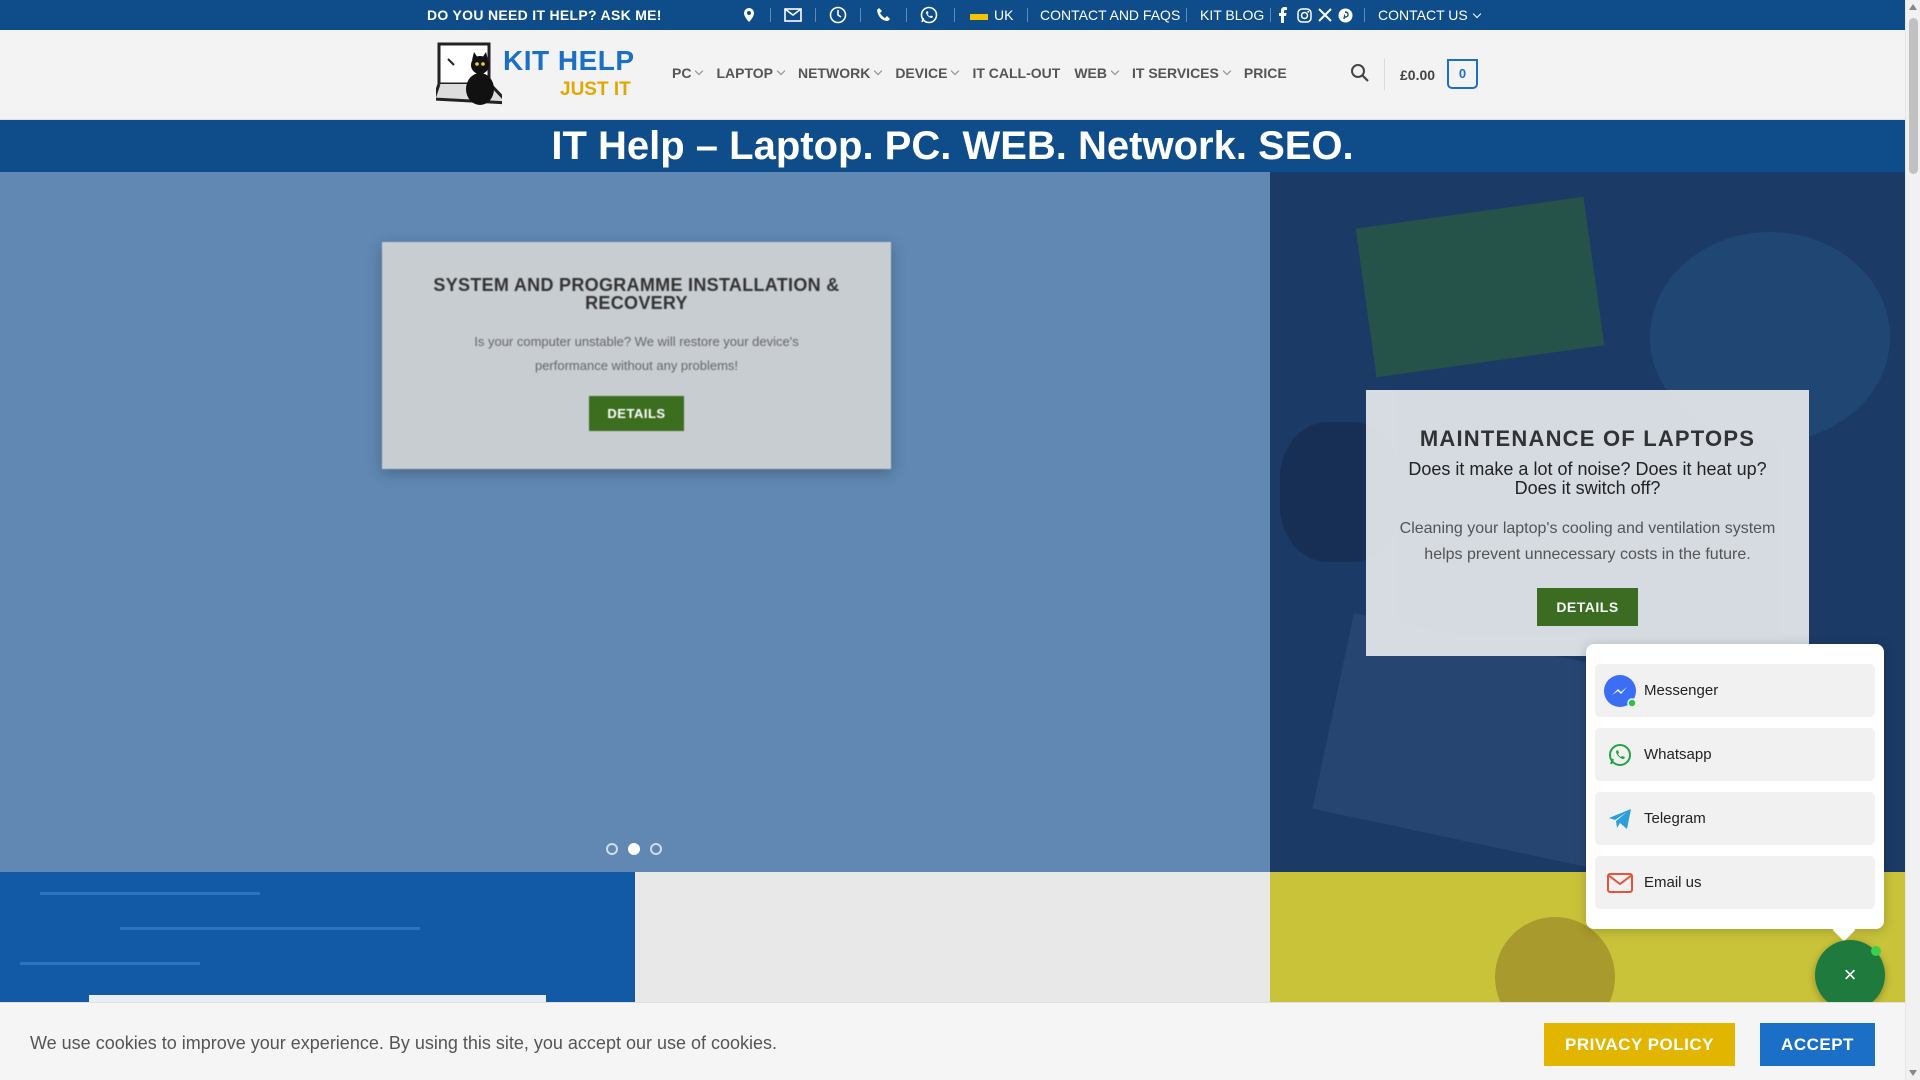 Image resolution: width=1920 pixels, height=1080 pixels. I want to click on chat-messenger: Messenger, so click(1735, 690).